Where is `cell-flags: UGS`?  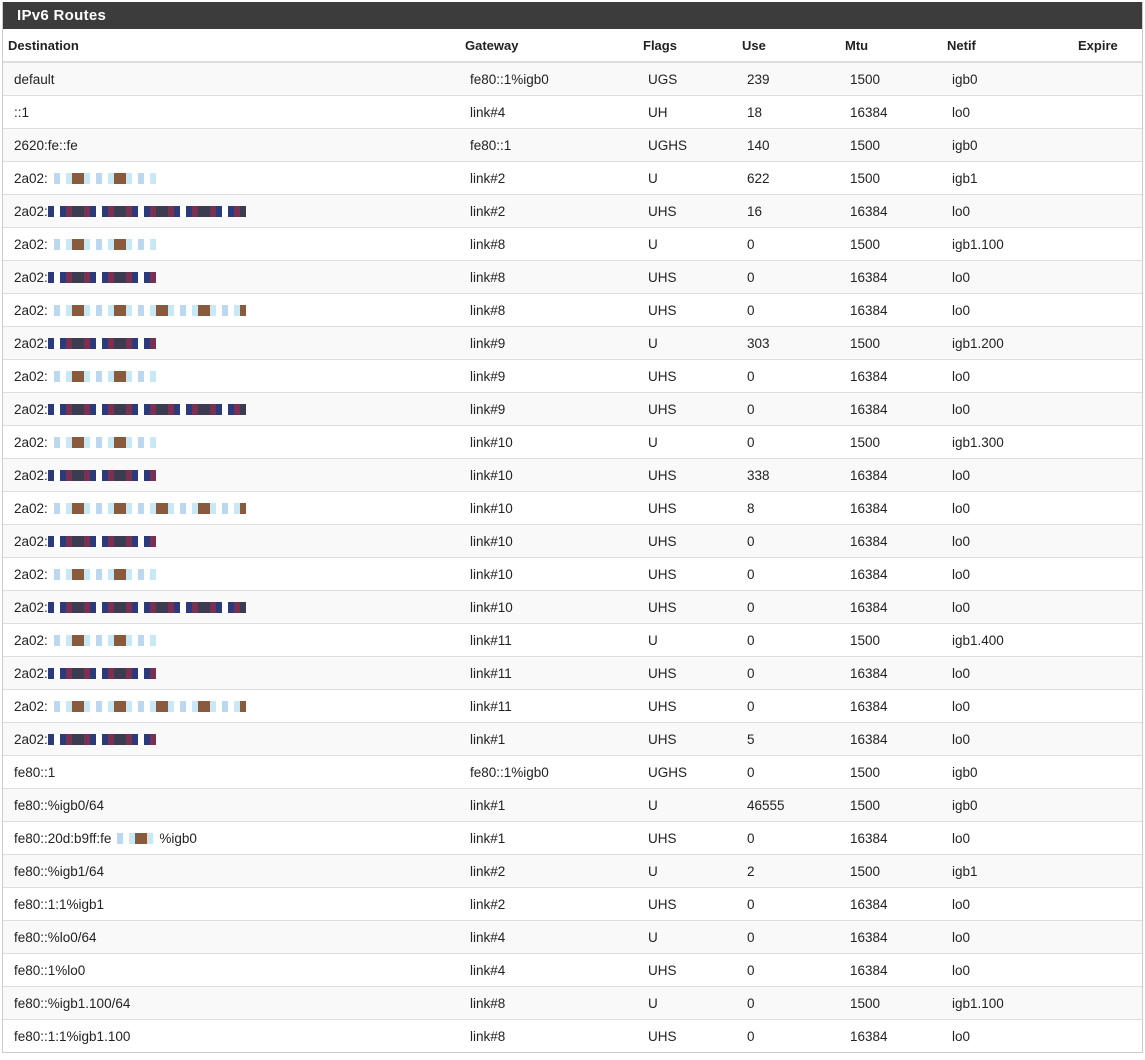 cell-flags: UGS is located at coordinates (692, 78).